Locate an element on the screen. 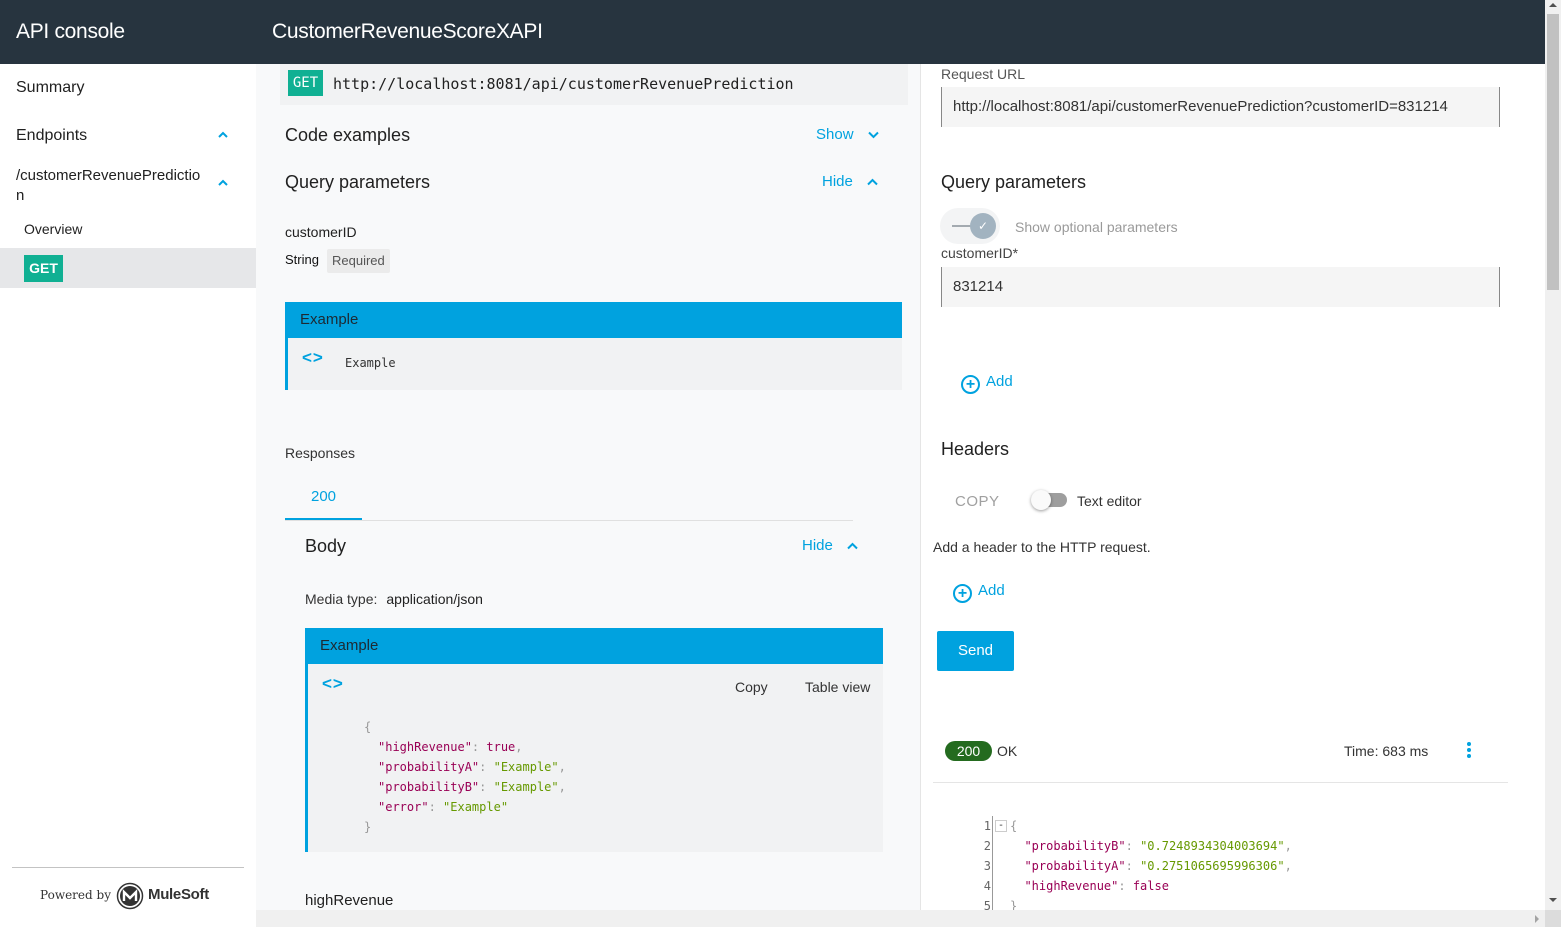 This screenshot has height=927, width=1561. example-value: Example is located at coordinates (370, 363).